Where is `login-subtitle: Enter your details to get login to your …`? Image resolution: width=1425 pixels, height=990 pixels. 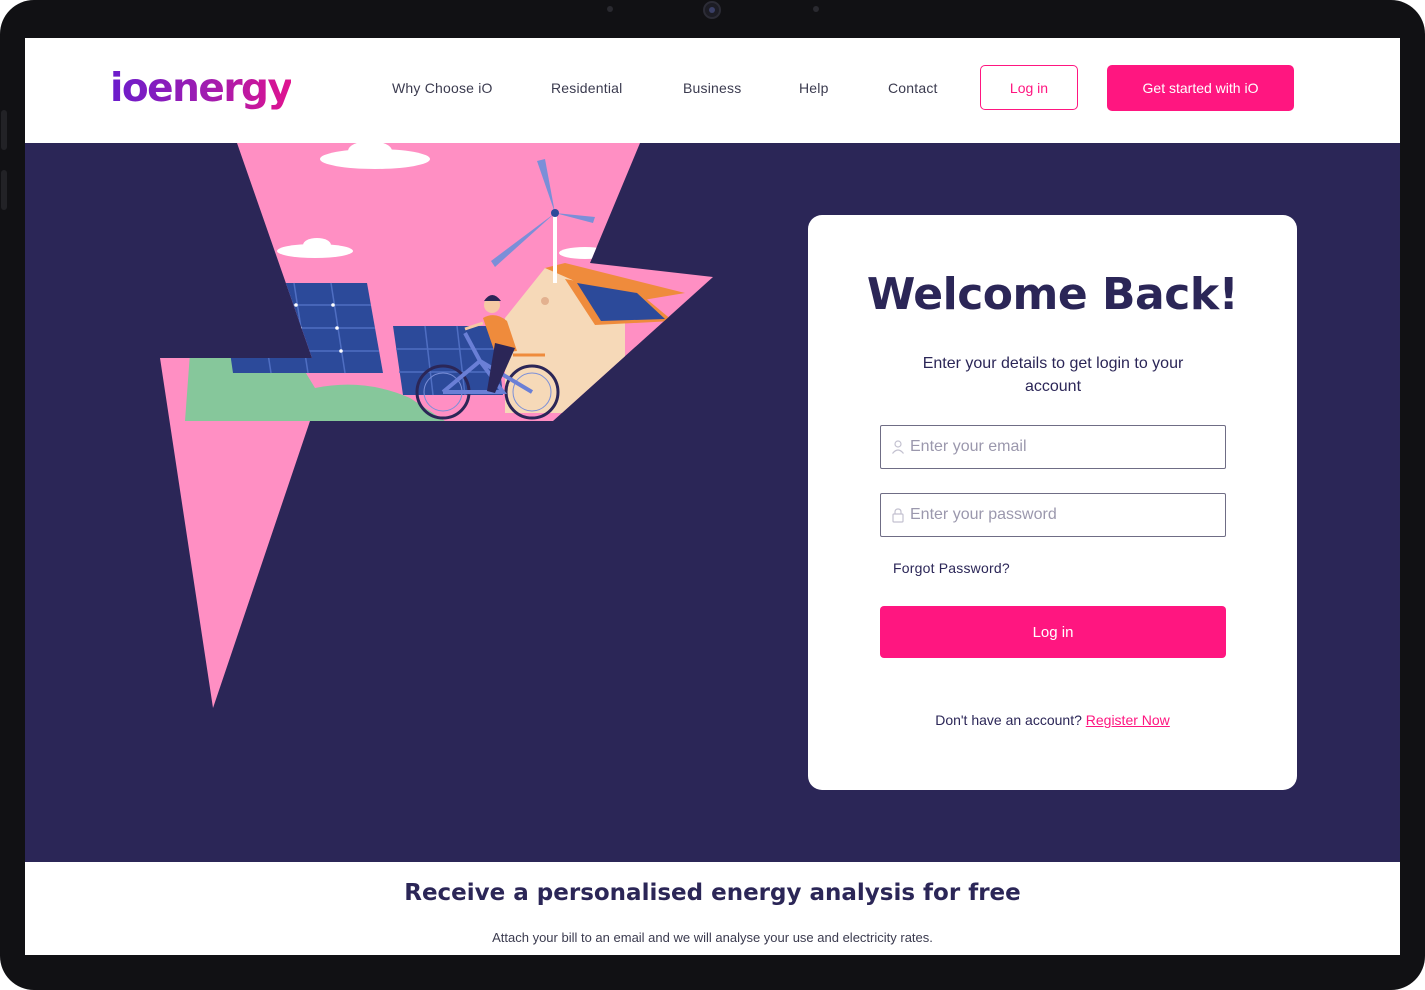
login-subtitle: Enter your details to get login to your … is located at coordinates (1053, 375).